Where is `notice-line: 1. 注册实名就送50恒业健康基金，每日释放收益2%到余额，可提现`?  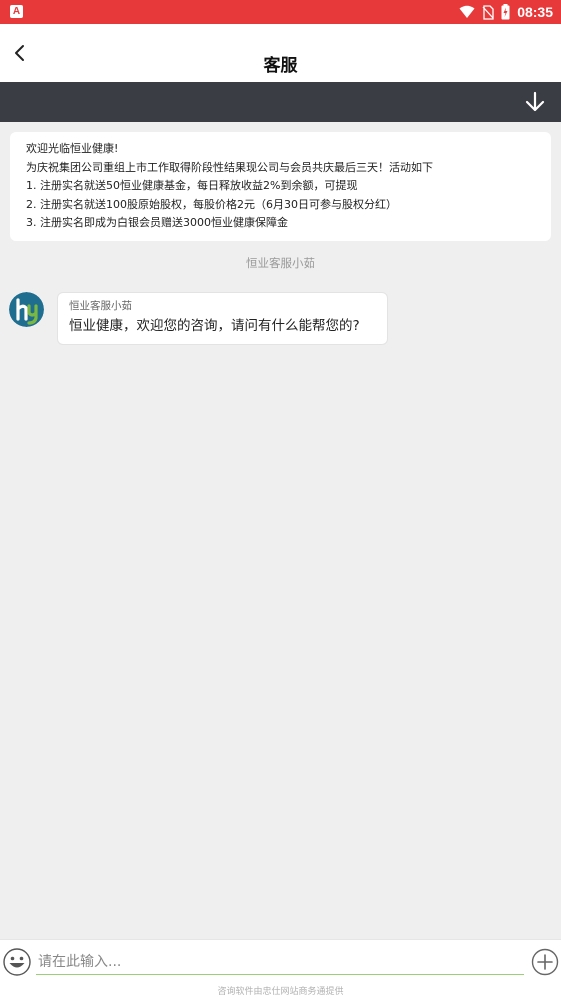 notice-line: 1. 注册实名就送50恒业健康基金，每日释放收益2%到余额，可提现 is located at coordinates (192, 185).